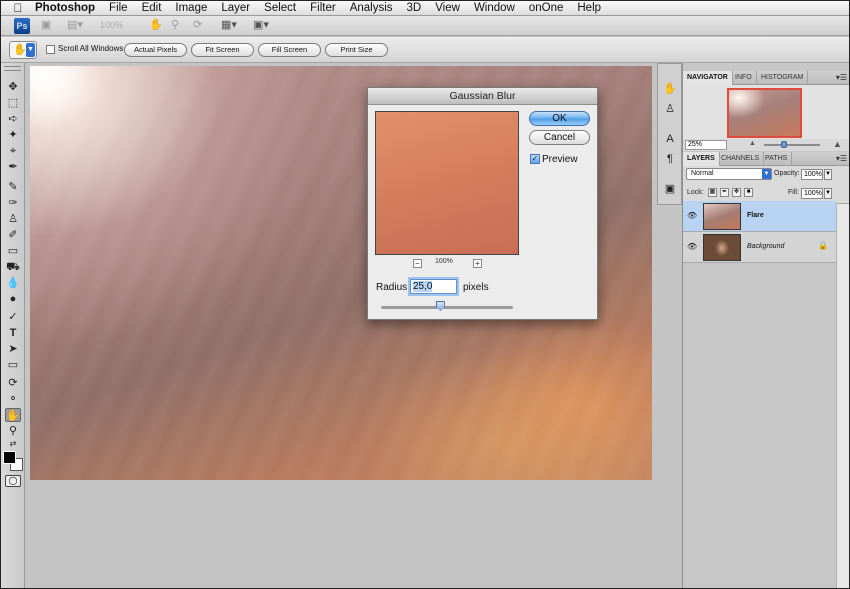  I want to click on scroll-all-windows-checkbox, so click(50, 49).